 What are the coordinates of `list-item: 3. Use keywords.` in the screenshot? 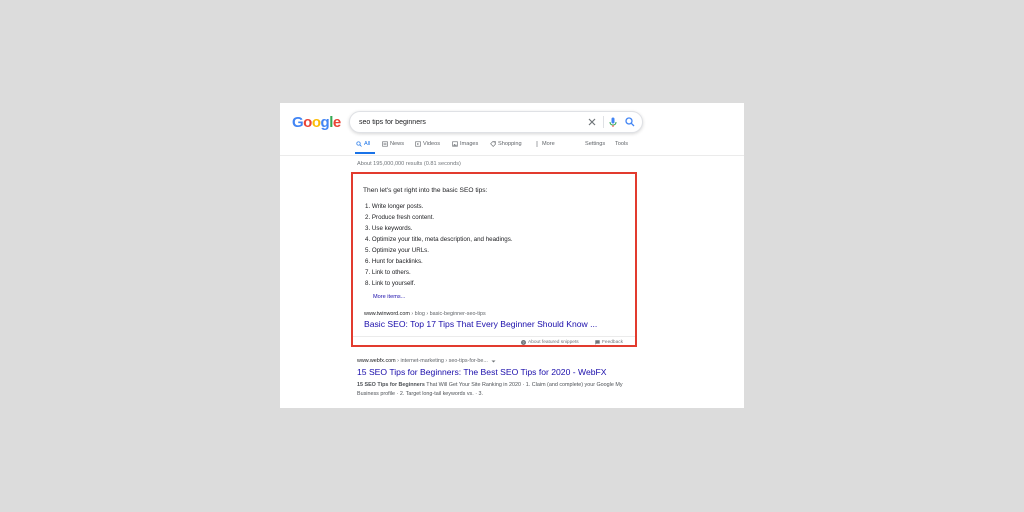 It's located at (389, 228).